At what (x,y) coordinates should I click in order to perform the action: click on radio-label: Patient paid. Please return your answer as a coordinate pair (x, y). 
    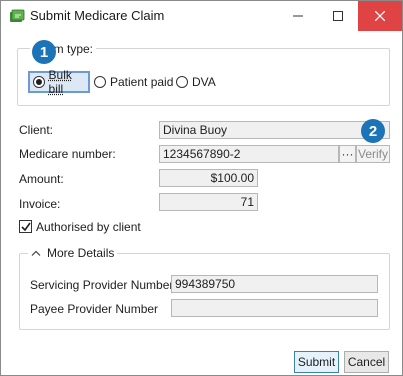
    Looking at the image, I should click on (142, 82).